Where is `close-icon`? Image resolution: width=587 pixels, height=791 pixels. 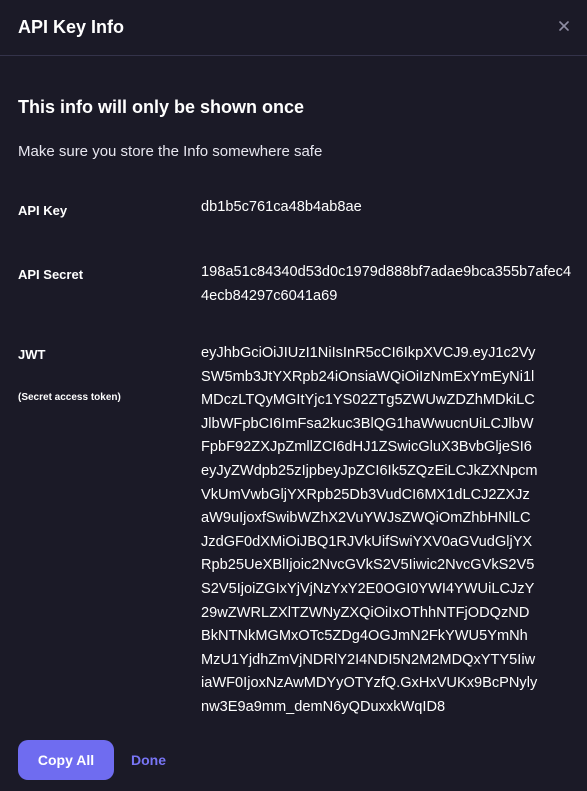 close-icon is located at coordinates (564, 26).